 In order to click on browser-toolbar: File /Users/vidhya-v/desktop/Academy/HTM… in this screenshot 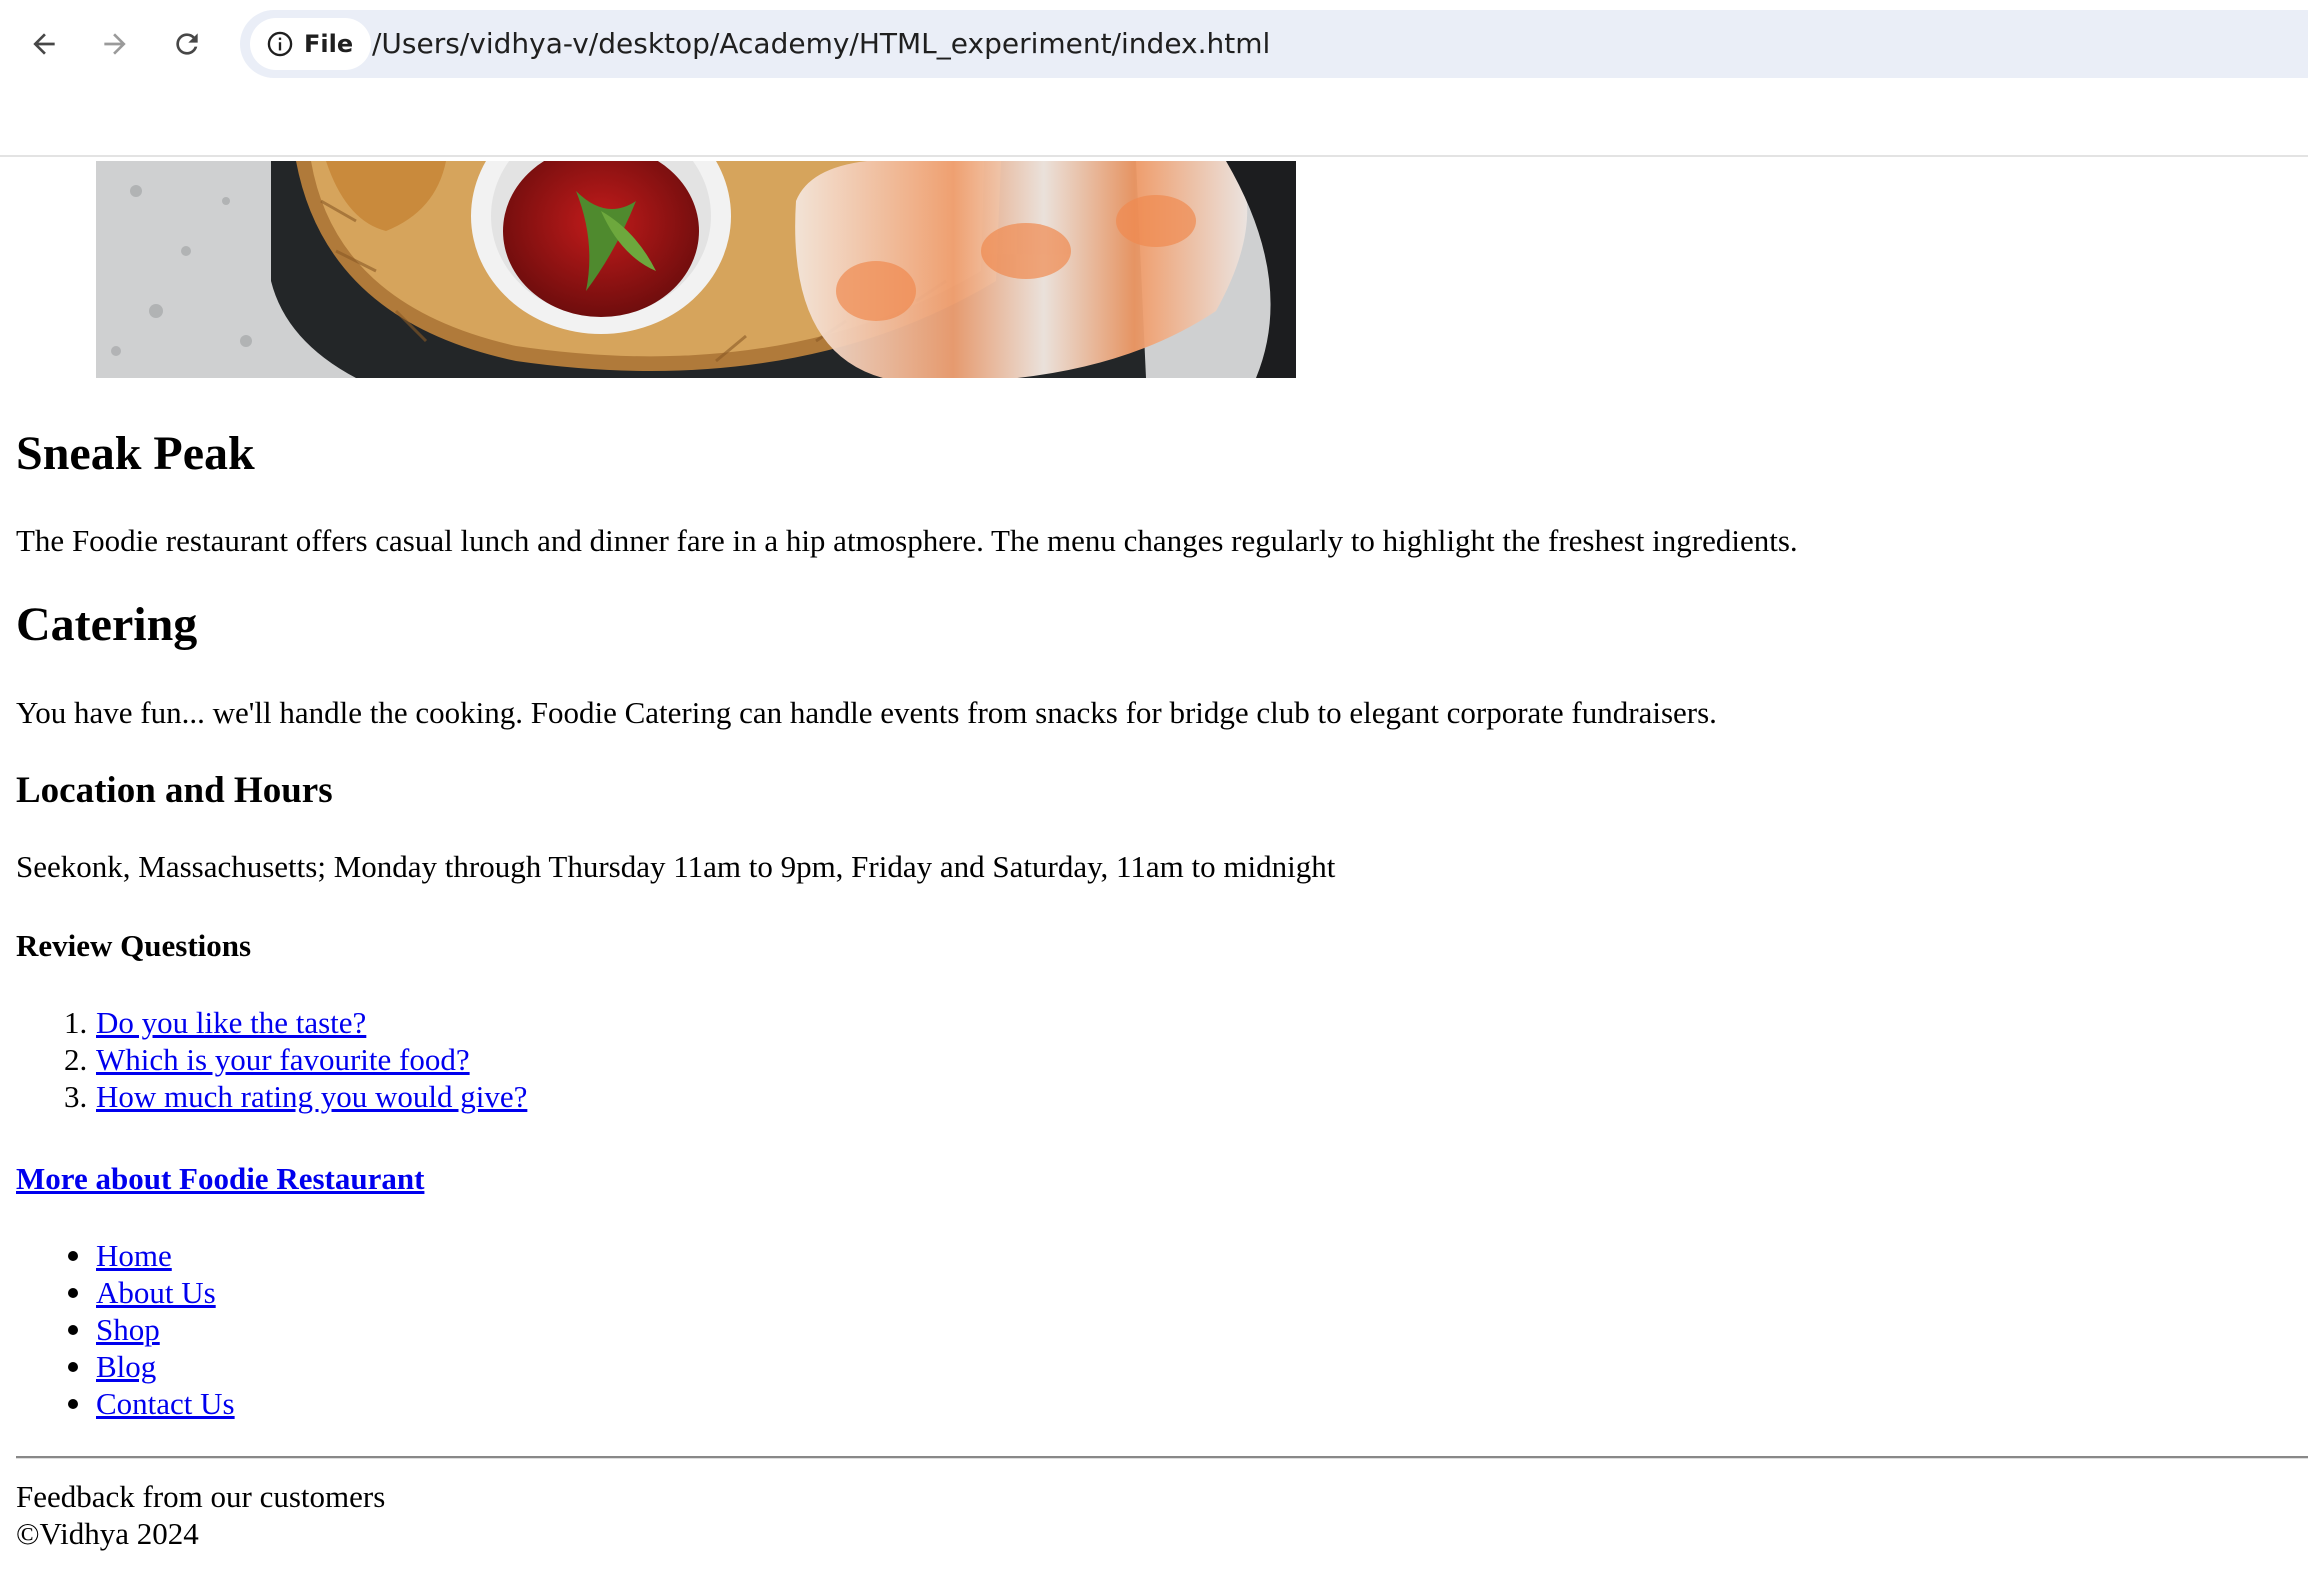, I will do `click(1154, 78)`.